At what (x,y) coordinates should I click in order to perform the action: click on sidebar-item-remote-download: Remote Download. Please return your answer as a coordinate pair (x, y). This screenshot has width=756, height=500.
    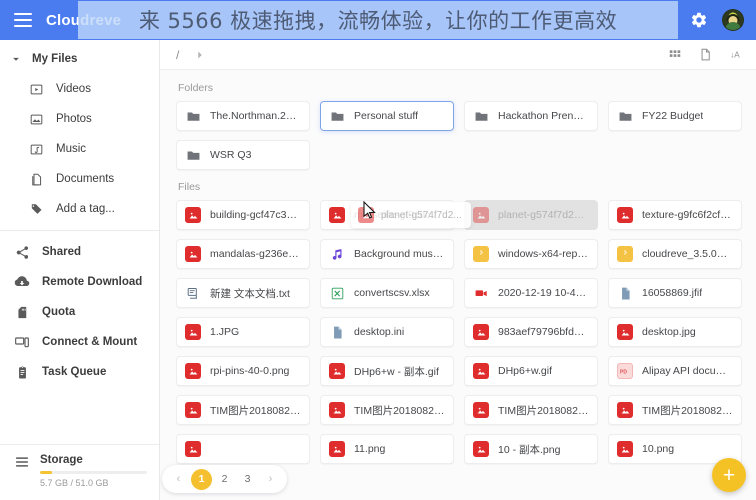
    Looking at the image, I should click on (79, 282).